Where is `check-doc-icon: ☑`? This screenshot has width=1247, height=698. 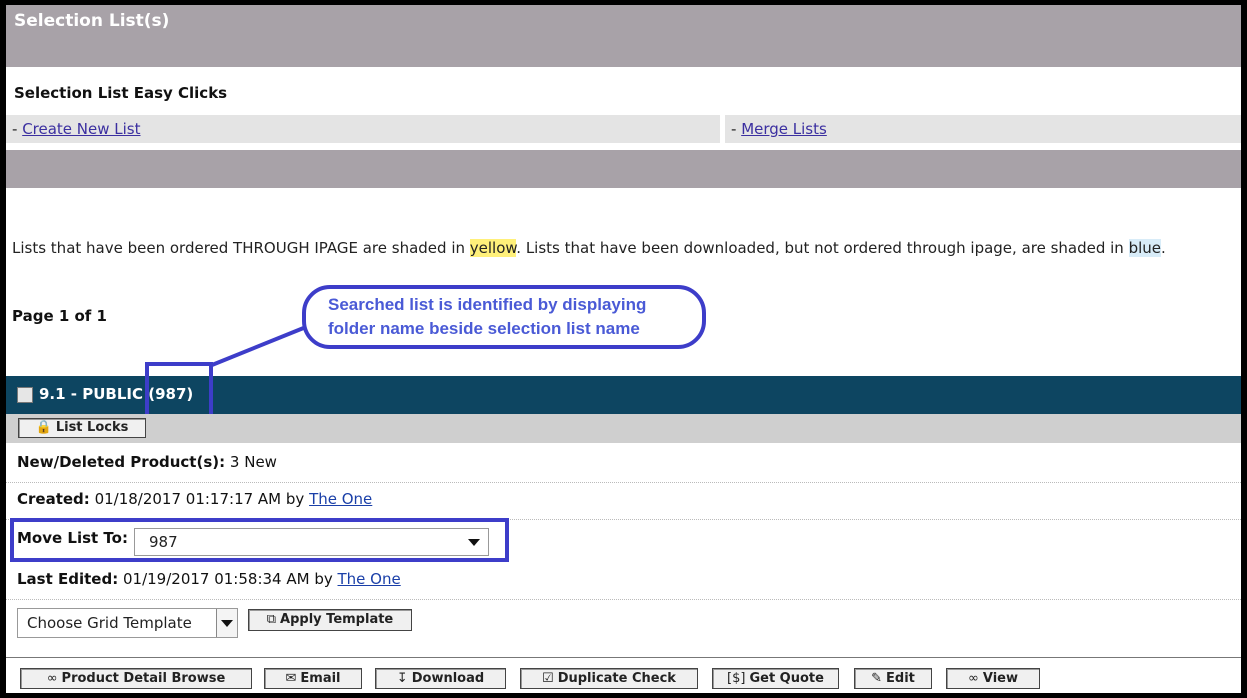
check-doc-icon: ☑ is located at coordinates (548, 678).